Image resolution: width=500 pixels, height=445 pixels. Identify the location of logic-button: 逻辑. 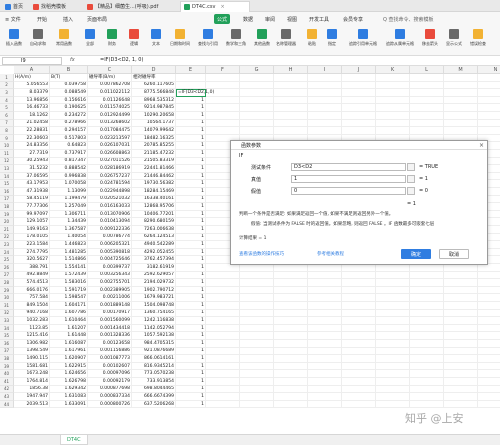
(134, 41).